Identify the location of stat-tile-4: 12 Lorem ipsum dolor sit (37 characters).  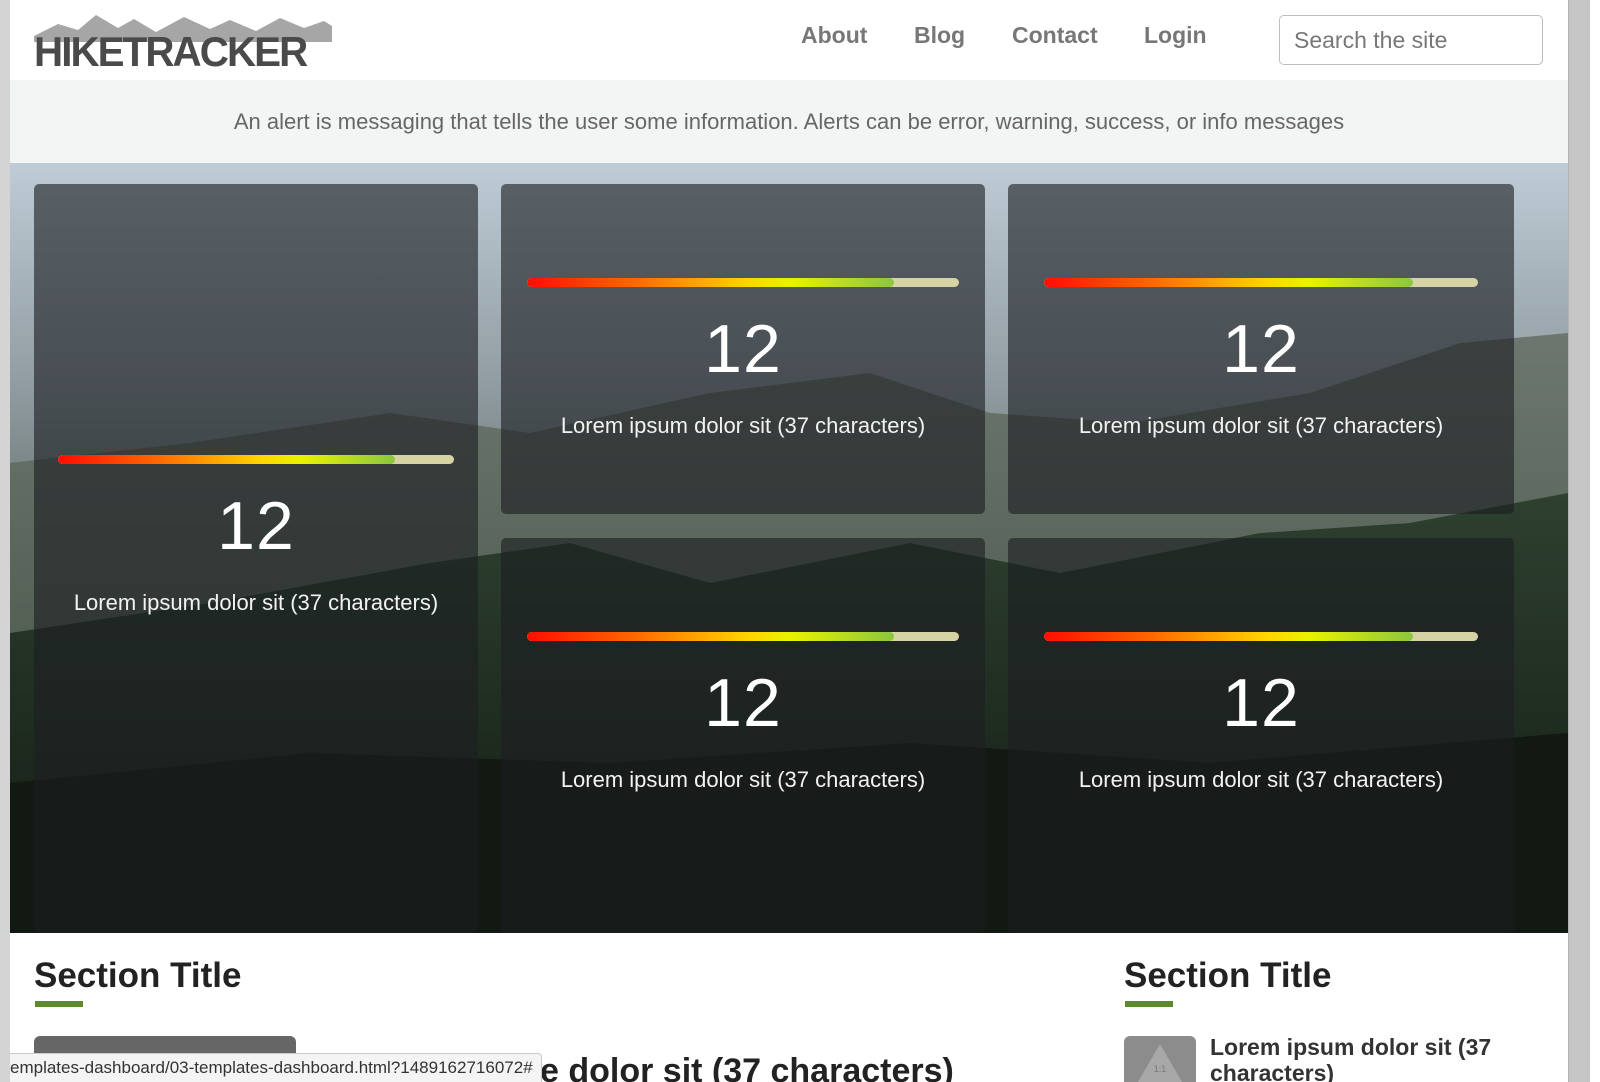
(743, 735).